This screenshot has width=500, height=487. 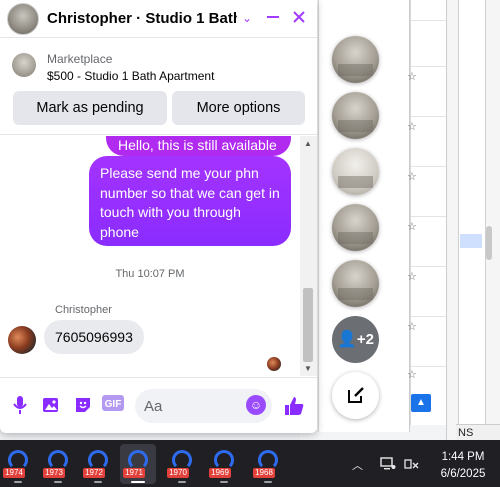 What do you see at coordinates (94, 473) in the screenshot?
I see `taskbar-app-label: 1972` at bounding box center [94, 473].